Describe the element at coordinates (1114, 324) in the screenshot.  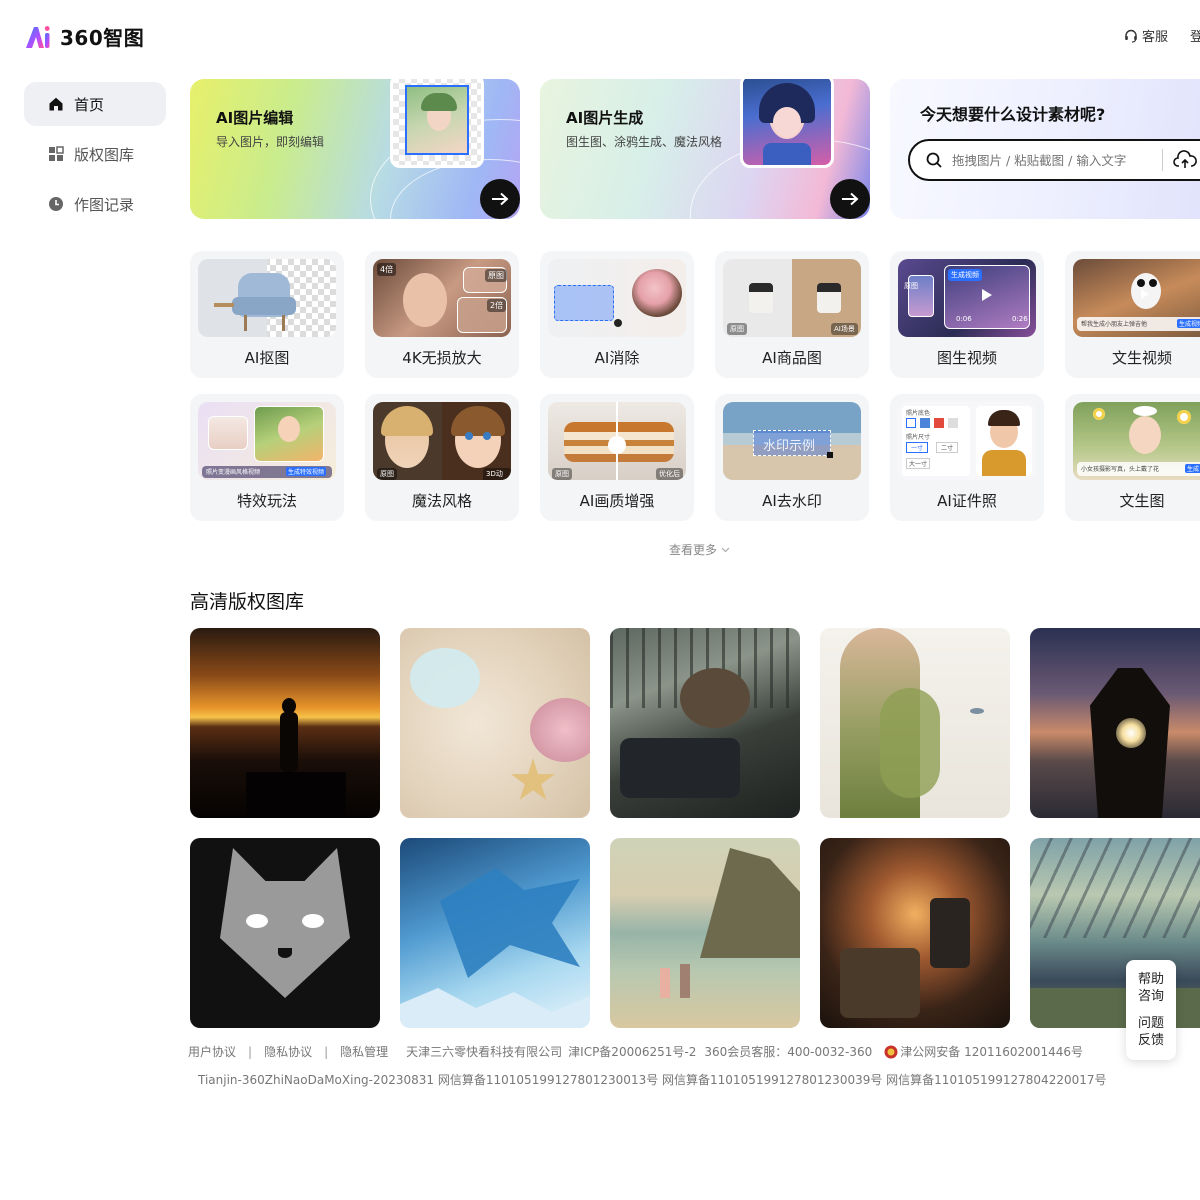
I see `prompt-text: 帮我生成小朋友上弹吉他` at that location.